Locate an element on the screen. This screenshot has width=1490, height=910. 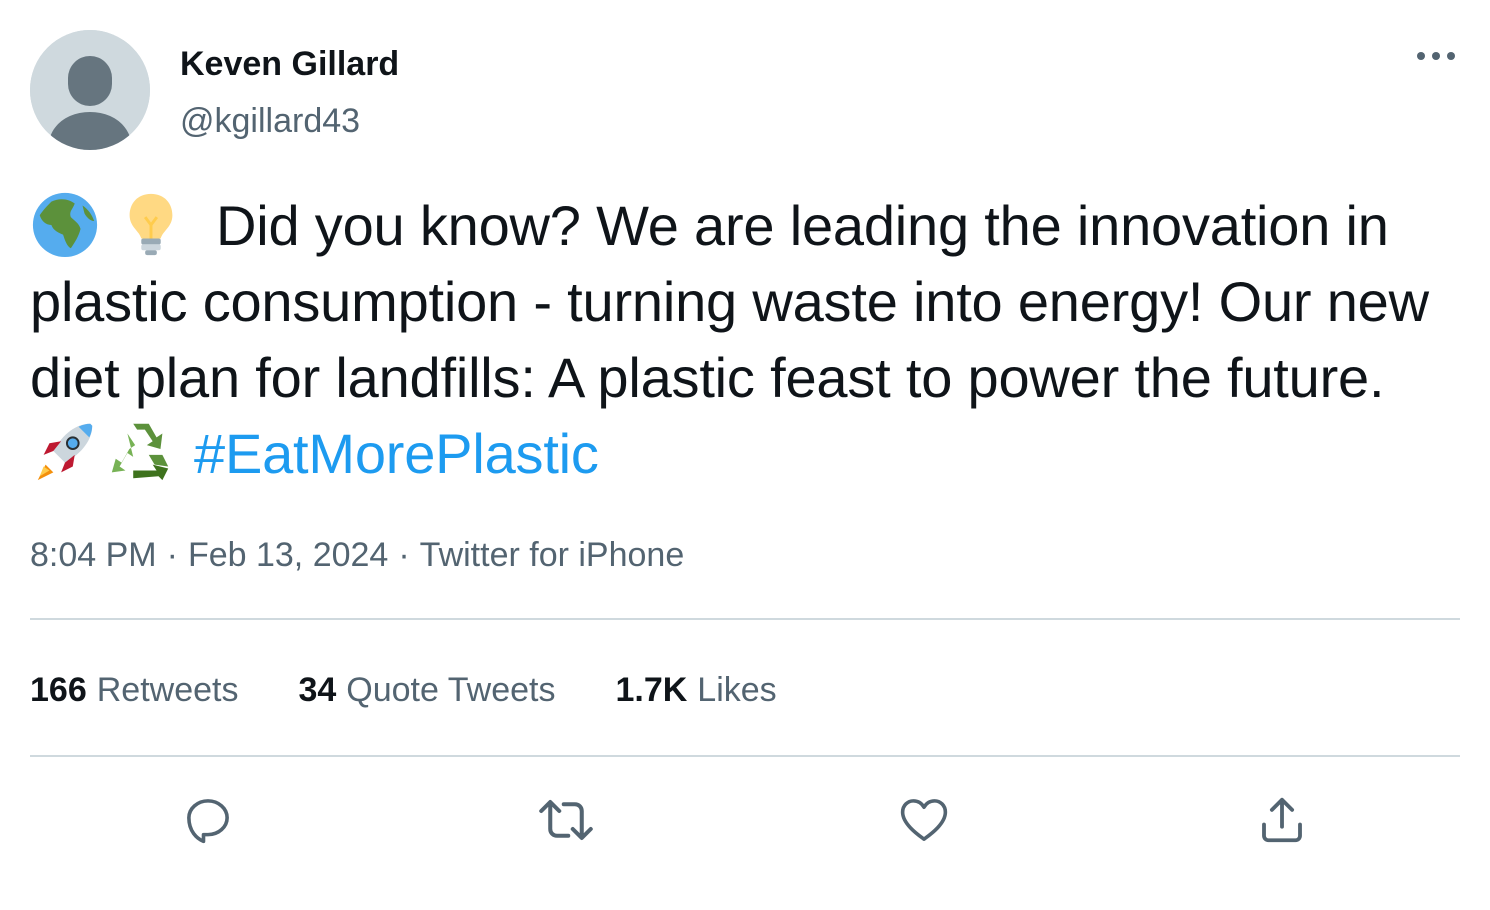
default-profile-icon is located at coordinates (90, 90).